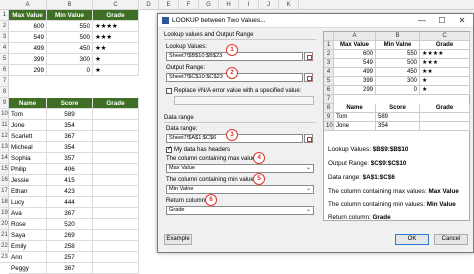 This screenshot has width=474, height=274. Describe the element at coordinates (169, 91) in the screenshot. I see `replace-na-checkbox` at that location.